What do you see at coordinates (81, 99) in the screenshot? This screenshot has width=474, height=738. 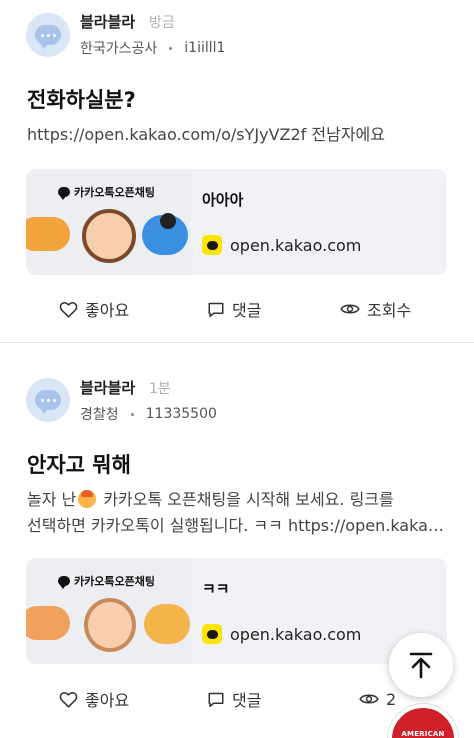 I see `post-title: 전화하실분?` at bounding box center [81, 99].